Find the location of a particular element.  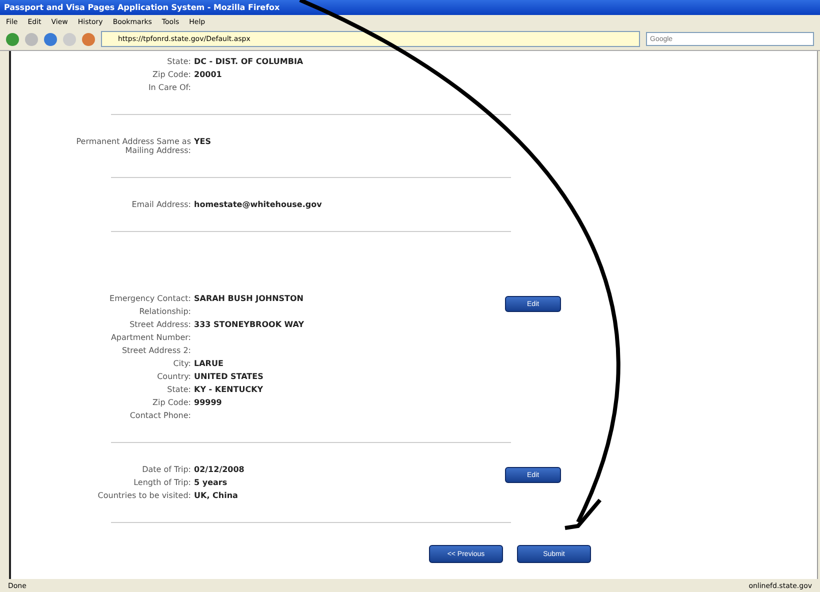

field-label: Permanent Address Same as Mailing Address: is located at coordinates (133, 146).